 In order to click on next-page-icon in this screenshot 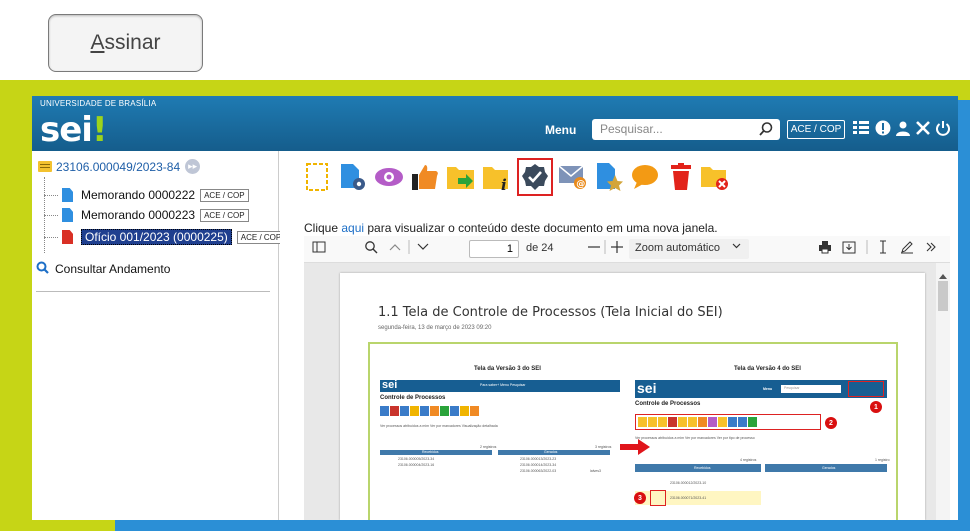, I will do `click(423, 248)`.